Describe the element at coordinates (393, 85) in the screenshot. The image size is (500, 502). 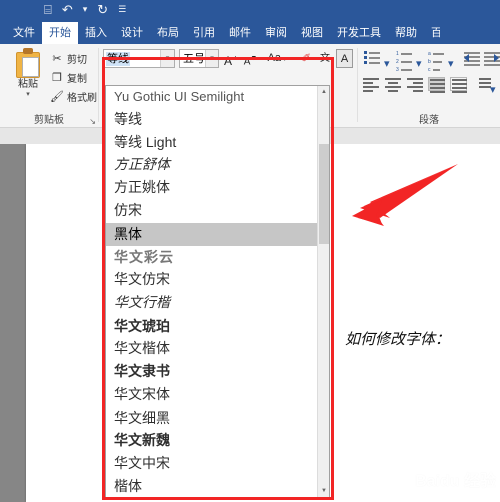
I see `align-center-button` at that location.